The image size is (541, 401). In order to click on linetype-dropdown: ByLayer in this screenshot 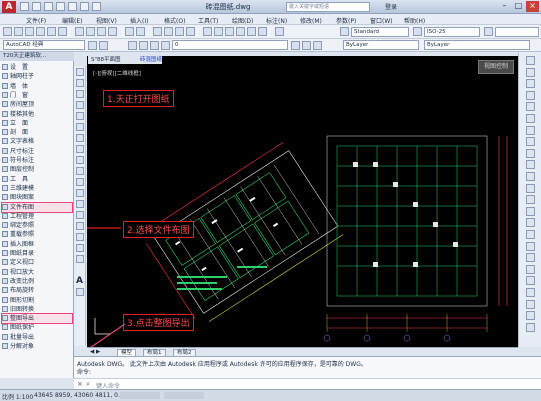, I will do `click(477, 45)`.